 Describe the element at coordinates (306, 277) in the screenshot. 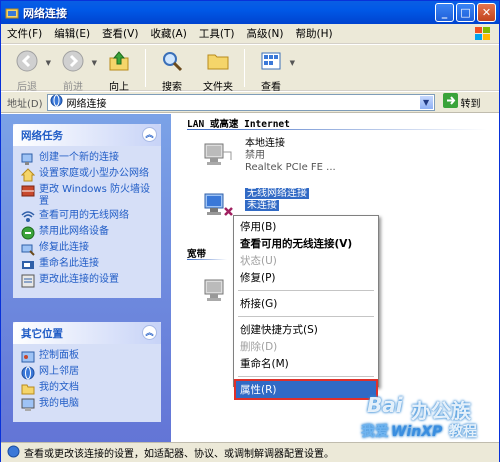

I see `ctx-repair: 修复(P)` at that location.